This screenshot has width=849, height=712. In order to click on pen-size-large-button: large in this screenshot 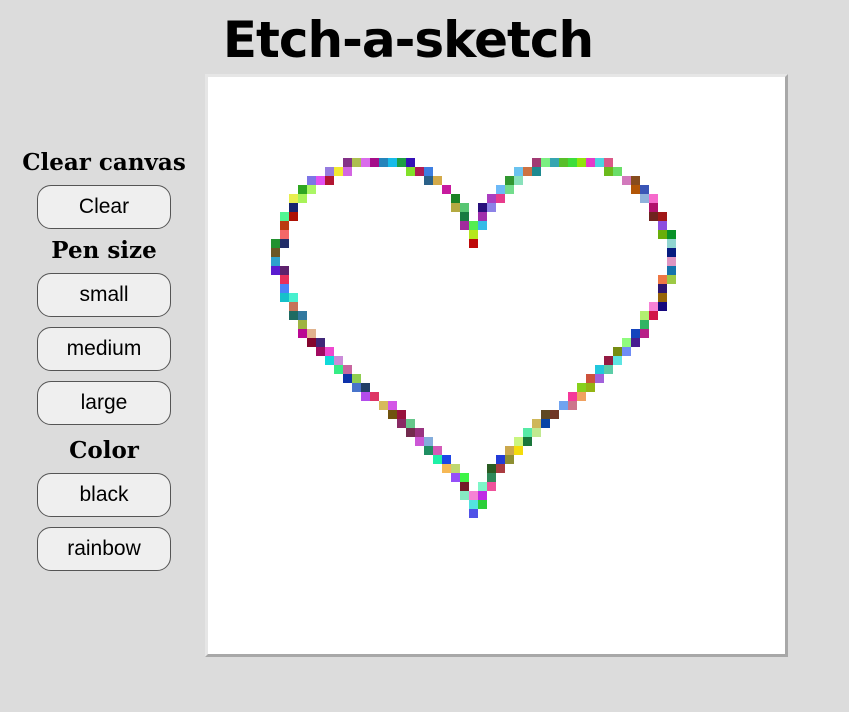, I will do `click(104, 403)`.